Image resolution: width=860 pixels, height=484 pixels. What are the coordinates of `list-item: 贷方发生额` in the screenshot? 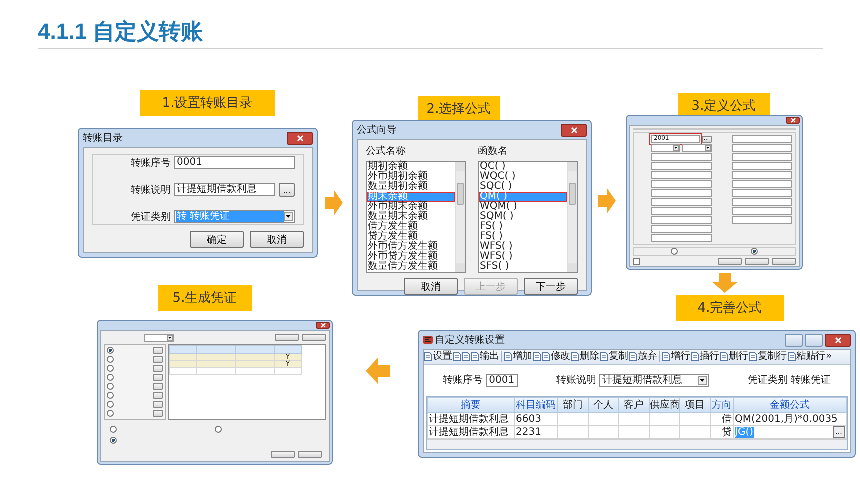 It's located at (411, 237).